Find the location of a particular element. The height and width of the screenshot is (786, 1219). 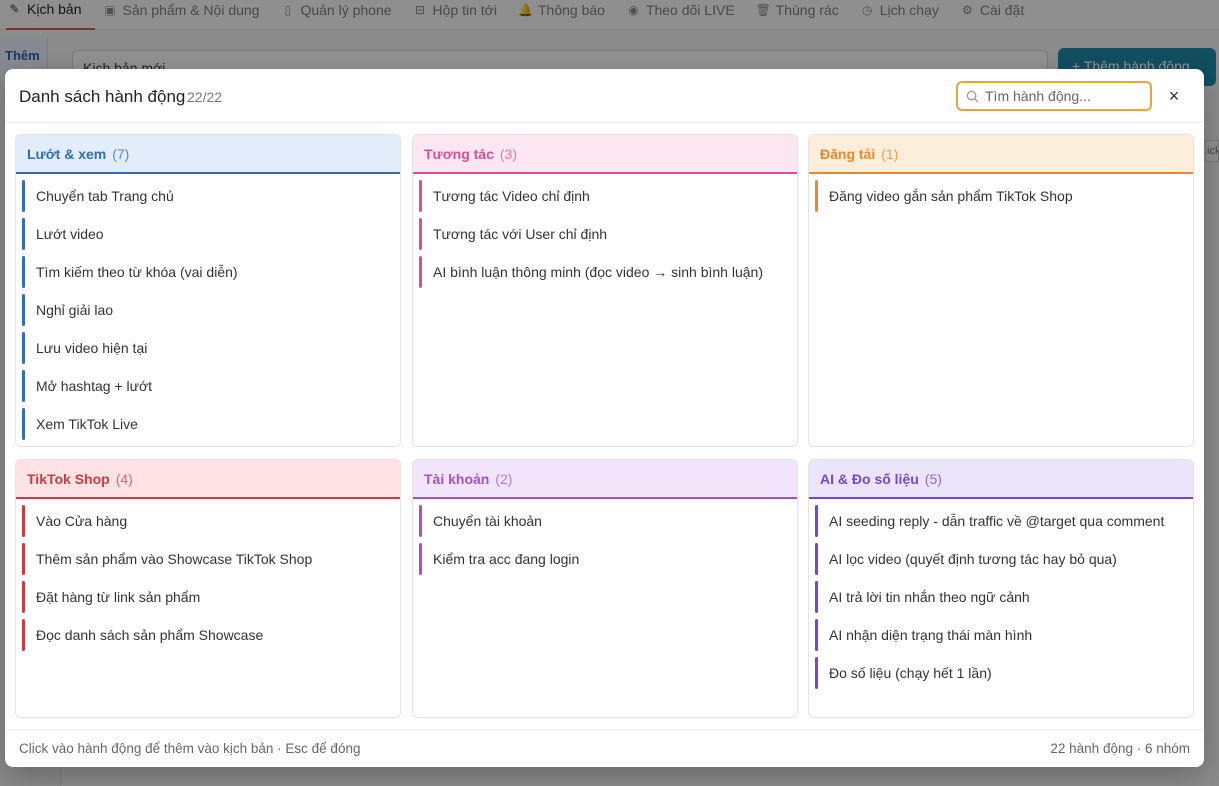

action-item-label: Đọc danh sách sản phẩm Showcase is located at coordinates (150, 635).